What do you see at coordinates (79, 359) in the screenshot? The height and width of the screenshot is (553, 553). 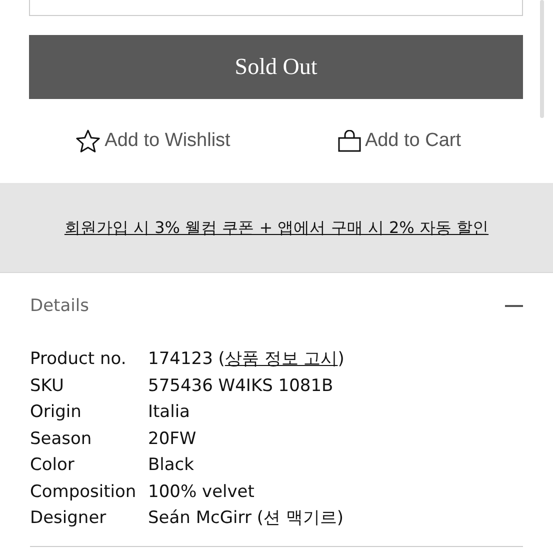 I see `detail-label: Product no.` at bounding box center [79, 359].